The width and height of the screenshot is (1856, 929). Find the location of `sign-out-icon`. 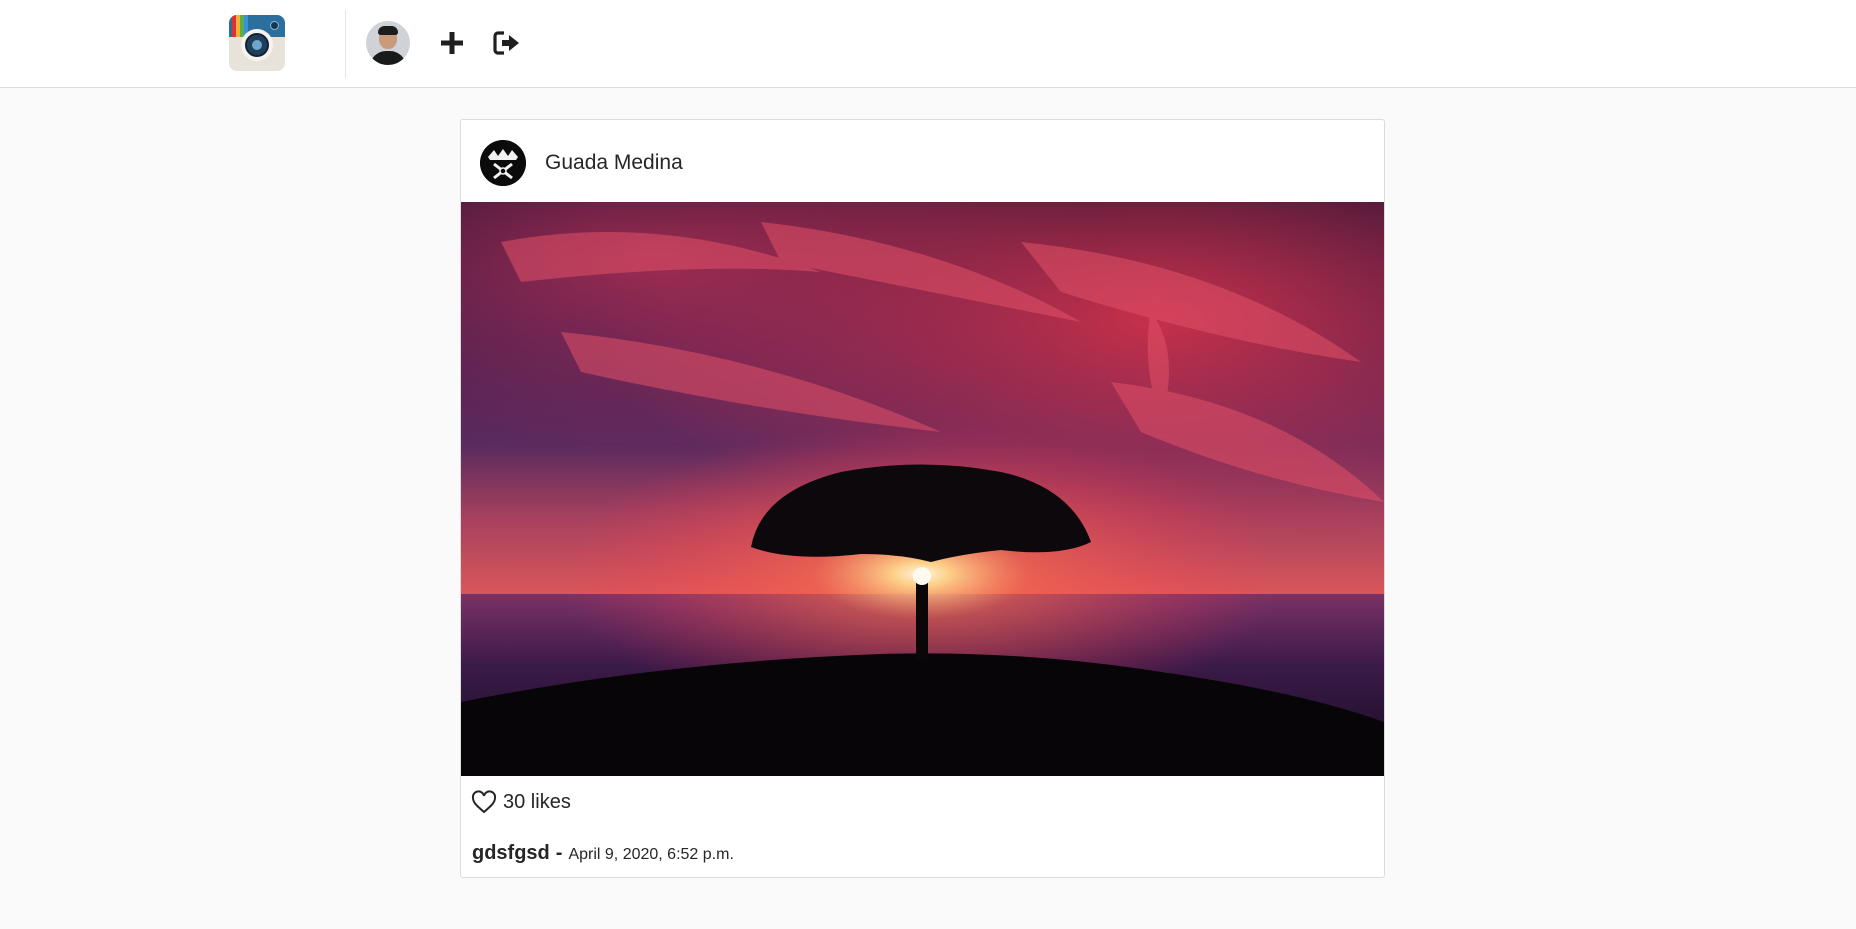

sign-out-icon is located at coordinates (507, 43).